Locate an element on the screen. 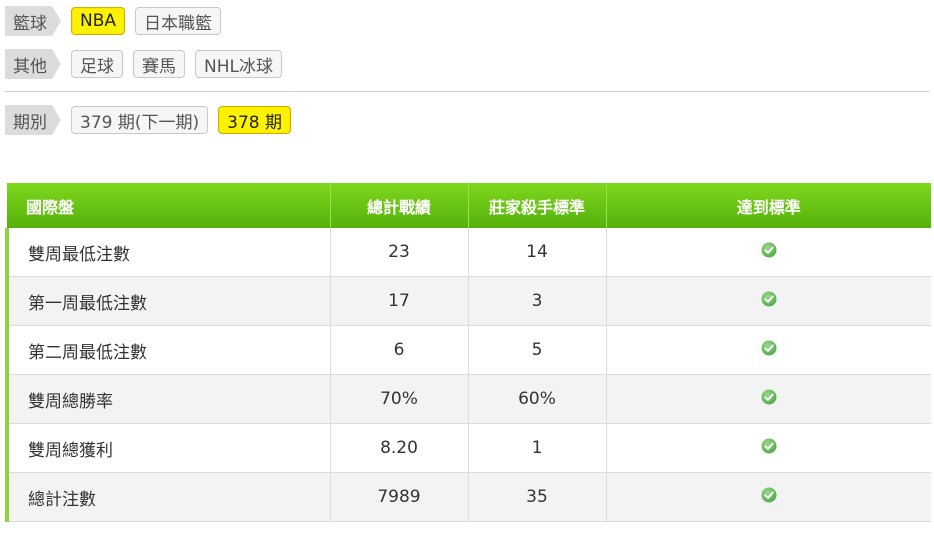 The image size is (934, 538). table-row: 雙周總獲利 8.20 1 is located at coordinates (468, 448).